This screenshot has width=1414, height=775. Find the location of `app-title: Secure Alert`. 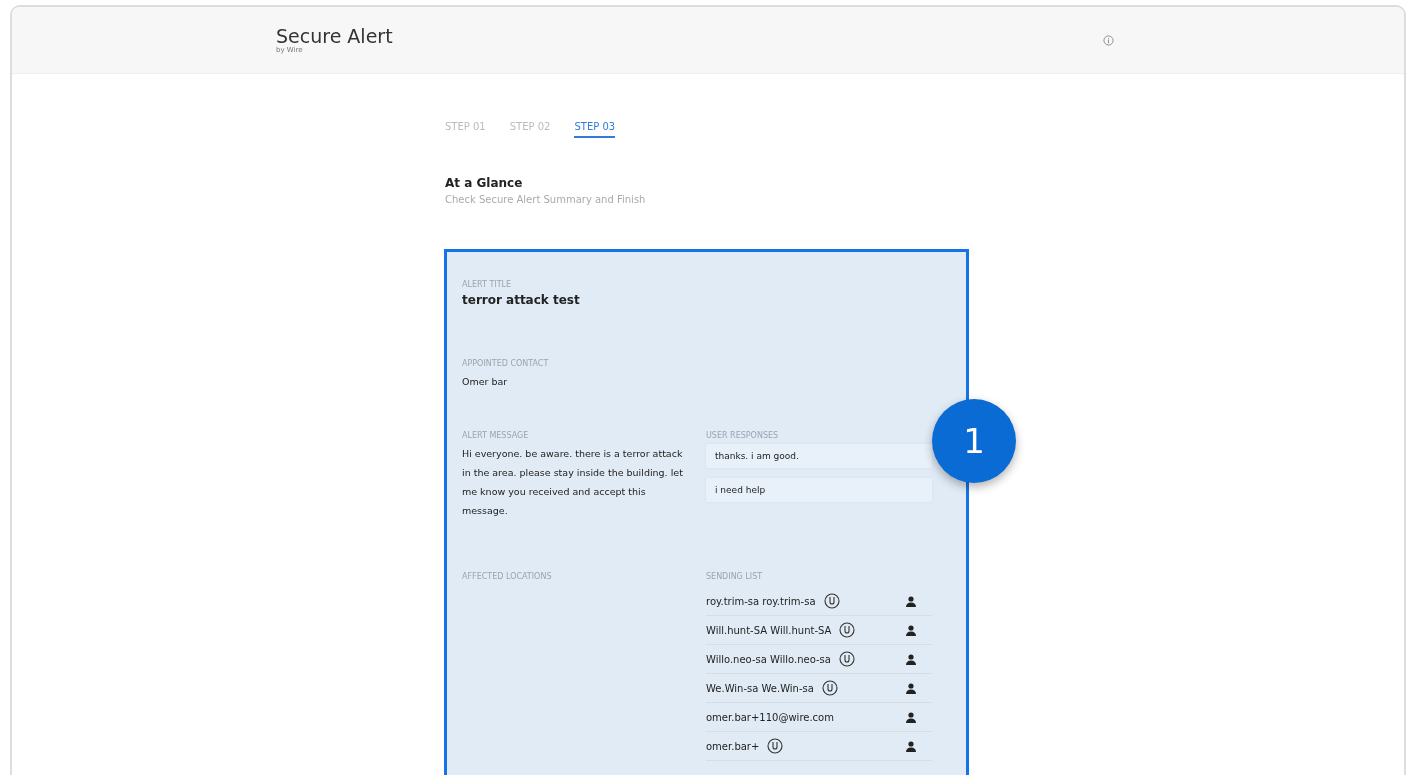

app-title: Secure Alert is located at coordinates (334, 36).